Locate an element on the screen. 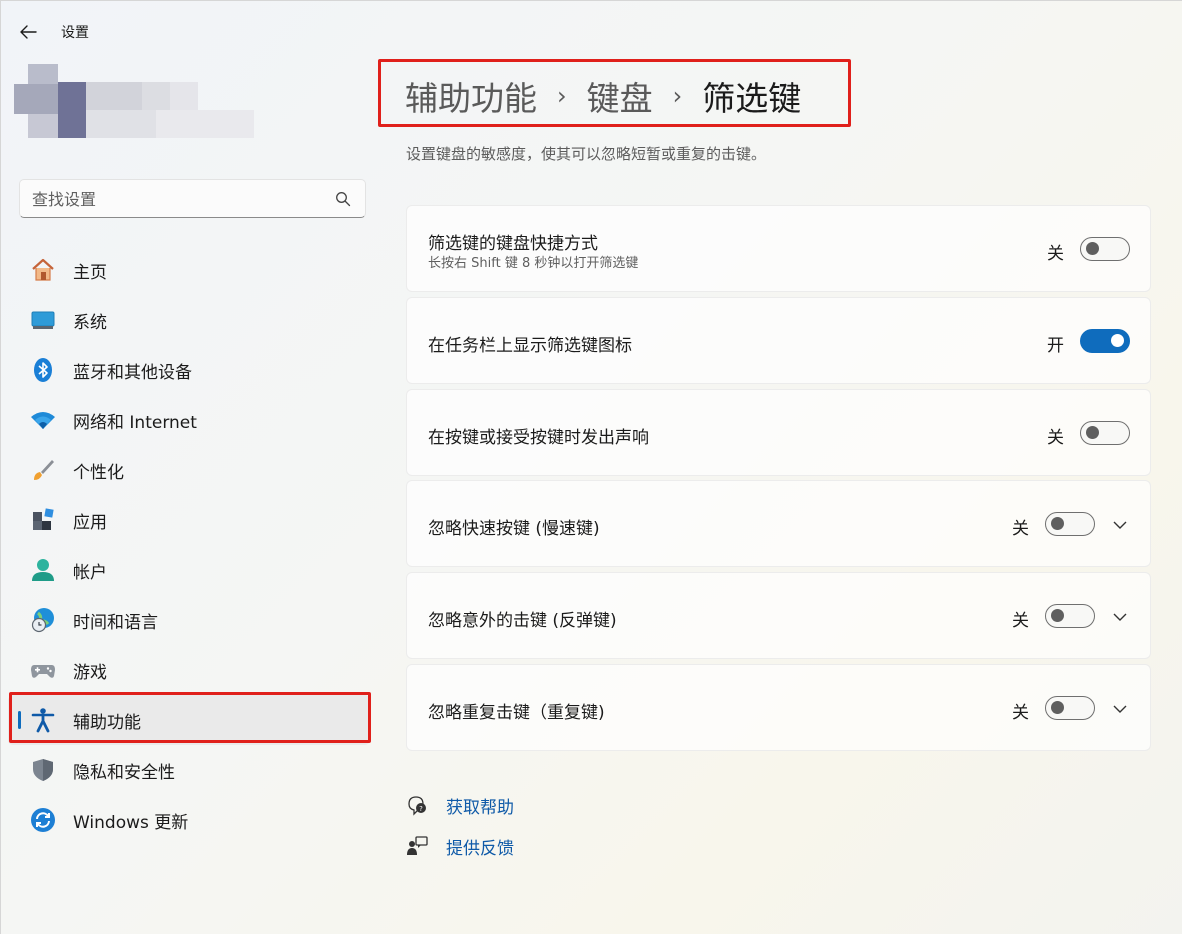 Image resolution: width=1182 pixels, height=934 pixels. setting-card-filter-keys-shortcut: 筛选键的键盘快捷方式 长按右 Shift 键 8 秒钟以打开筛选键 关 is located at coordinates (778, 248).